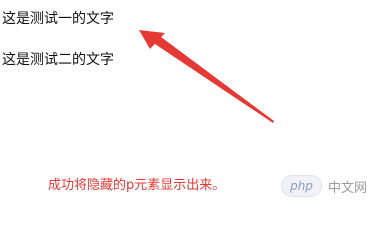 The height and width of the screenshot is (240, 385). Describe the element at coordinates (211, 78) in the screenshot. I see `arrow-shaft` at that location.